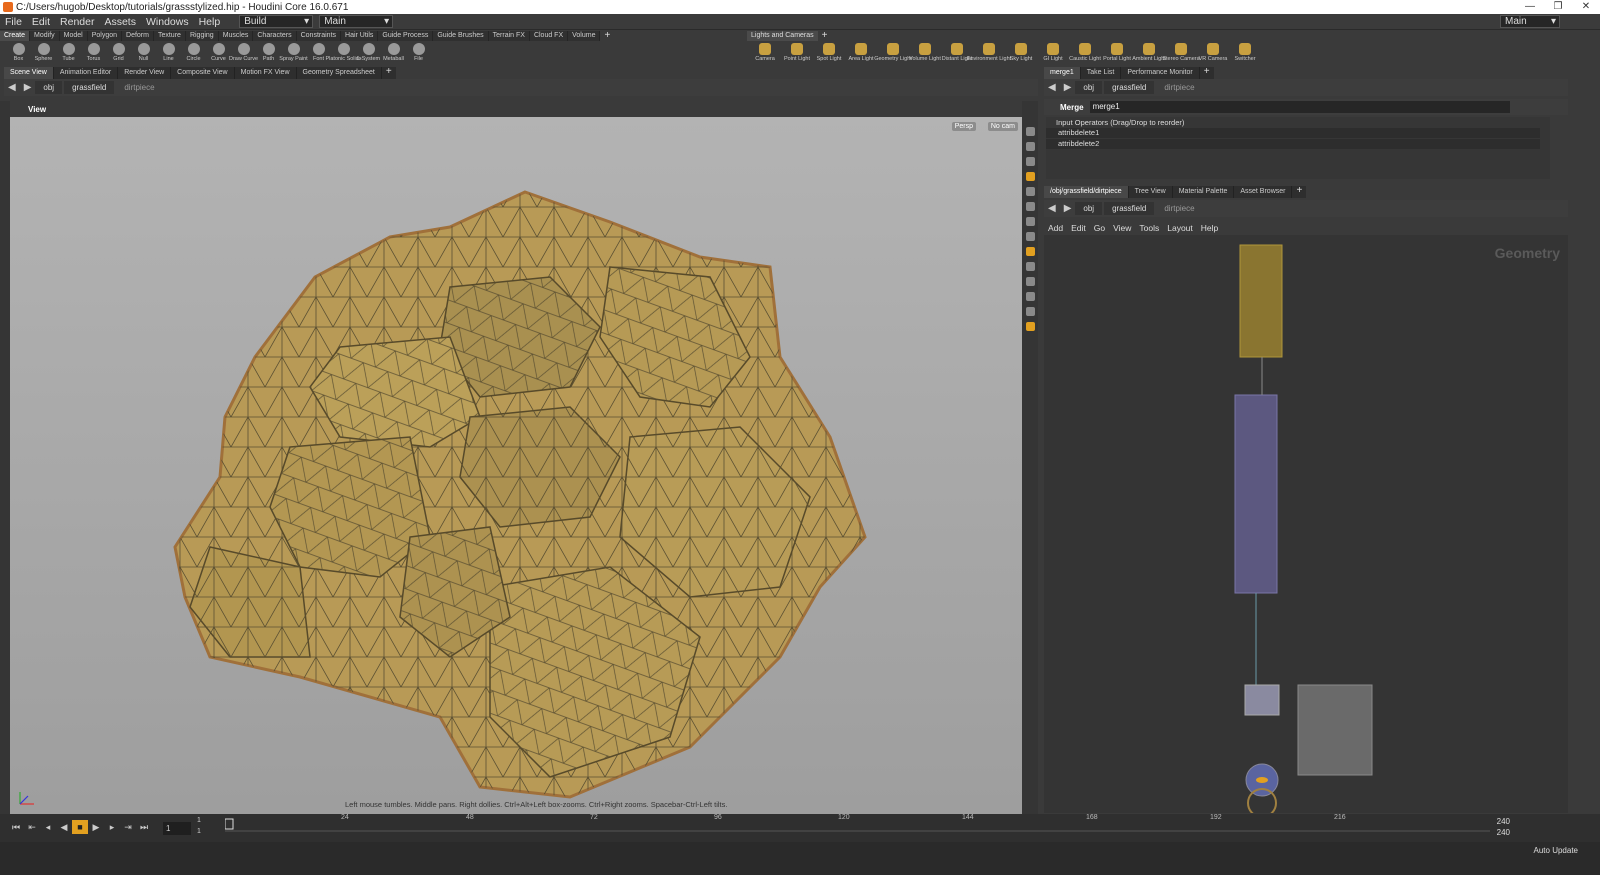 The height and width of the screenshot is (875, 1600). I want to click on shelf-tool: Tube, so click(68, 53).